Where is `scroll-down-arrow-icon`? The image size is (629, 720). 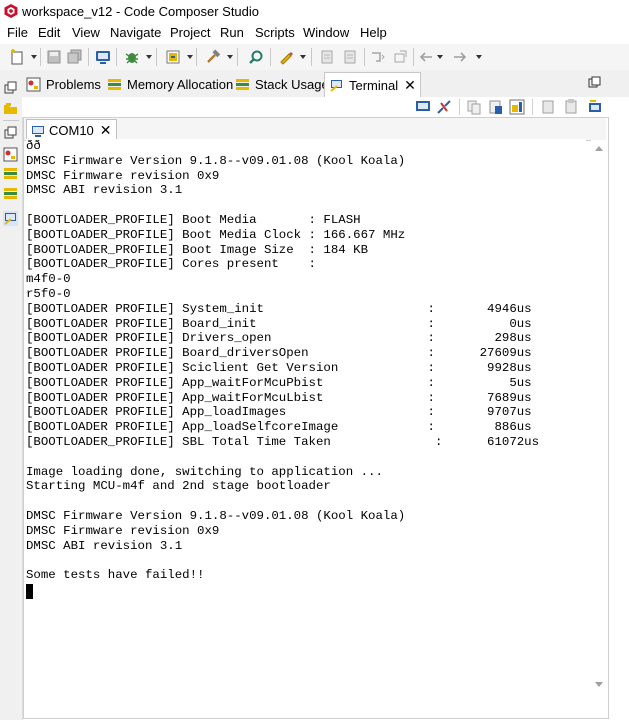 scroll-down-arrow-icon is located at coordinates (599, 684).